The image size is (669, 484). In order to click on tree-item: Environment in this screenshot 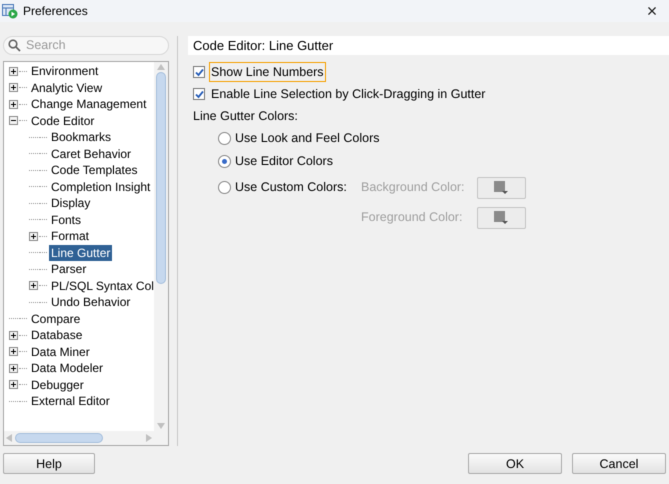, I will do `click(64, 71)`.